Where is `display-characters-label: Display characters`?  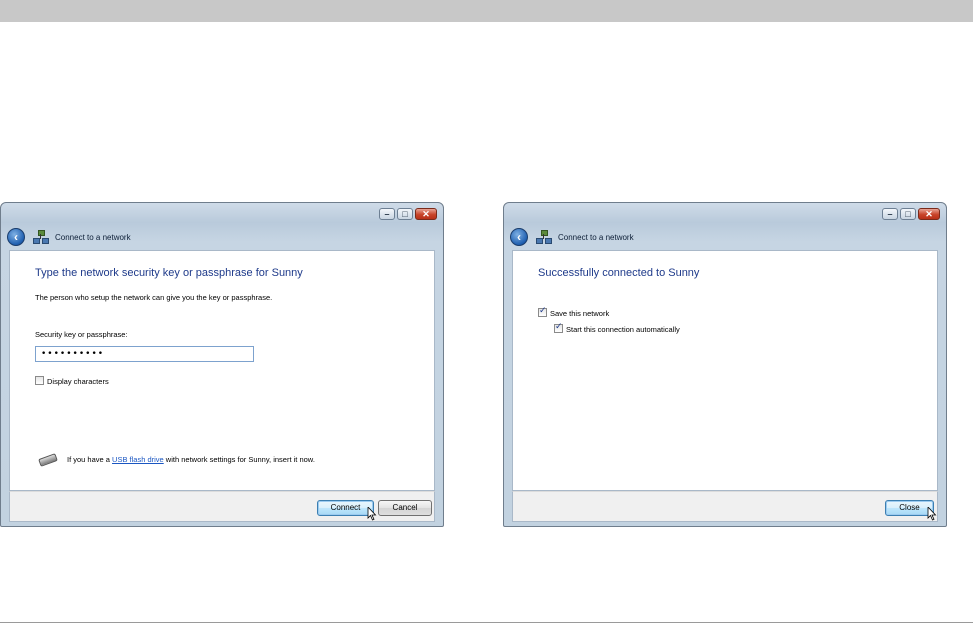 display-characters-label: Display characters is located at coordinates (78, 381).